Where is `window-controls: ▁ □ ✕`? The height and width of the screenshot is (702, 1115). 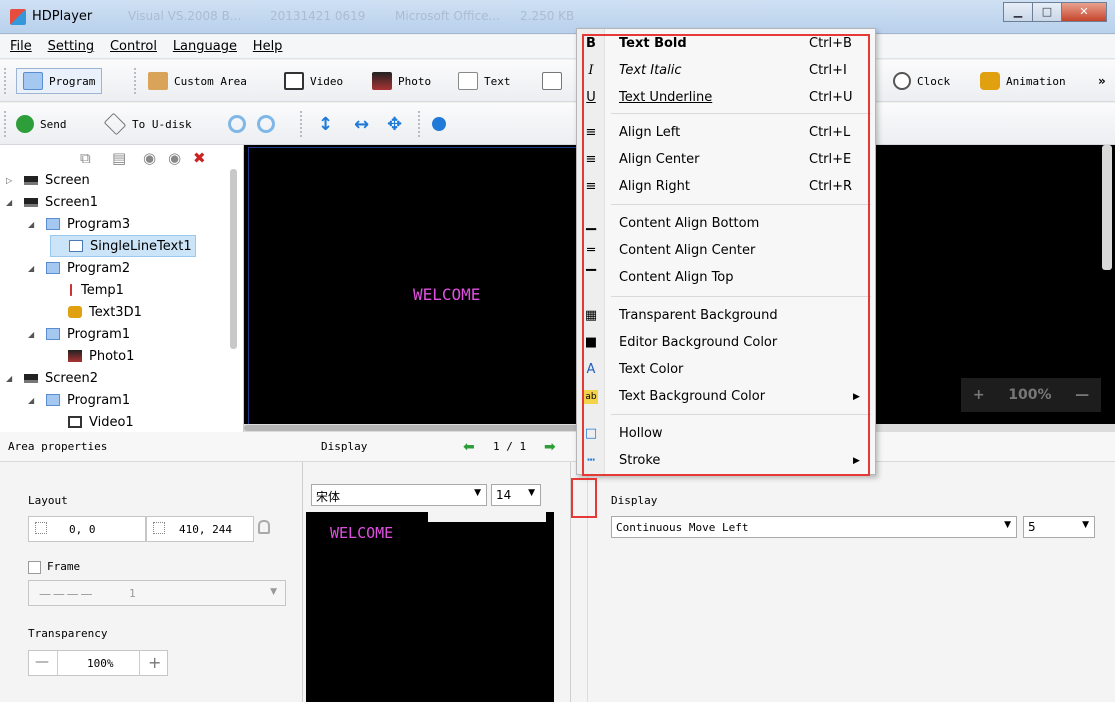
window-controls: ▁ □ ✕ is located at coordinates (1055, 12).